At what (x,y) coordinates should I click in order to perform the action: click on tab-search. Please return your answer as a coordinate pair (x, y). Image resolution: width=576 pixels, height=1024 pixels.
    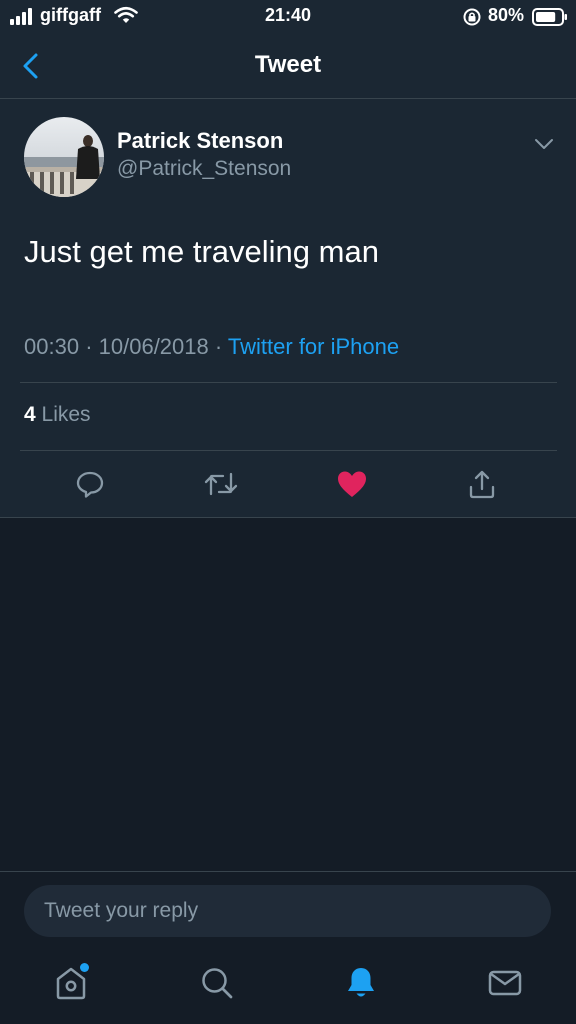
    Looking at the image, I should click on (217, 983).